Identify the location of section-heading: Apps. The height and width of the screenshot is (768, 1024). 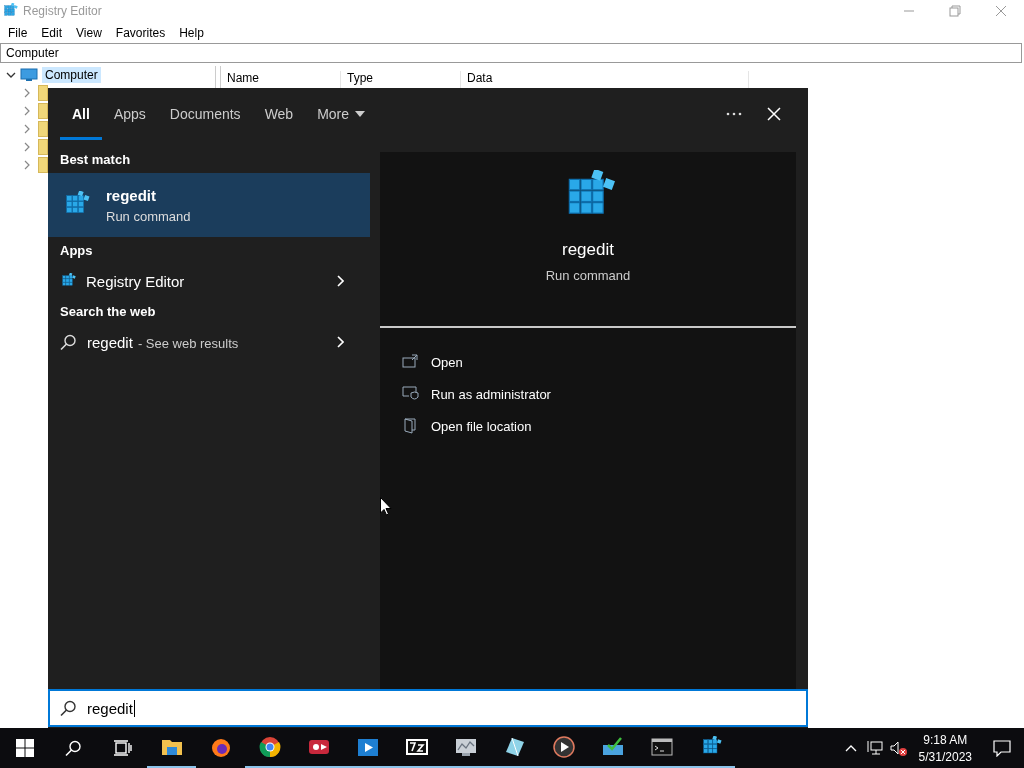
(76, 251).